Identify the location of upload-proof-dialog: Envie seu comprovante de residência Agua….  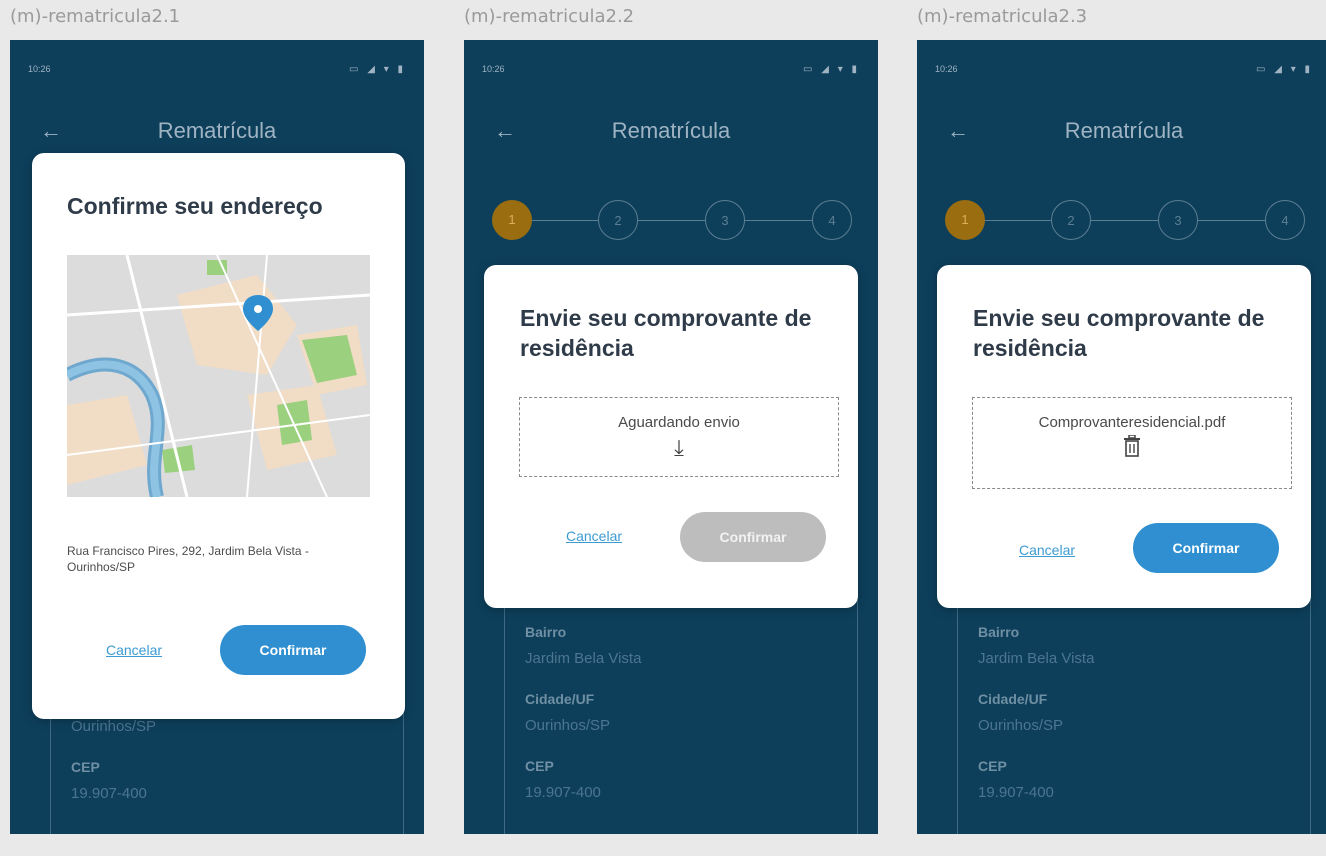
(671, 436).